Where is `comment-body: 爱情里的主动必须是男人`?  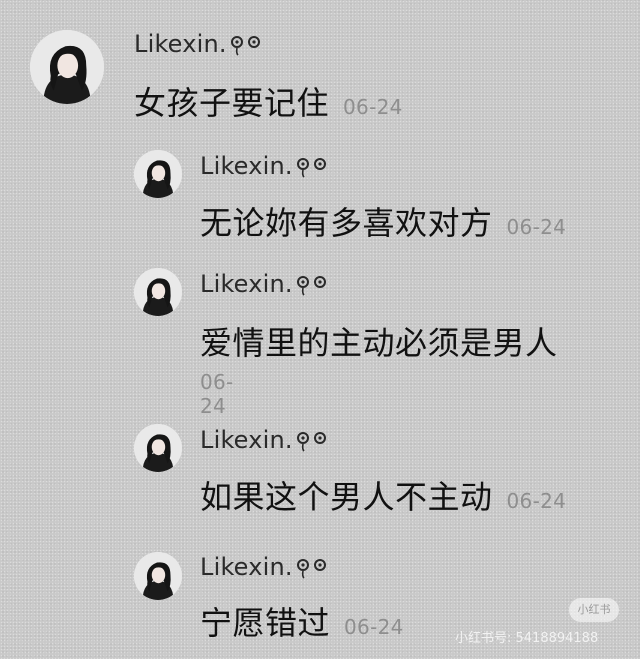 comment-body: 爱情里的主动必须是男人 is located at coordinates (379, 343).